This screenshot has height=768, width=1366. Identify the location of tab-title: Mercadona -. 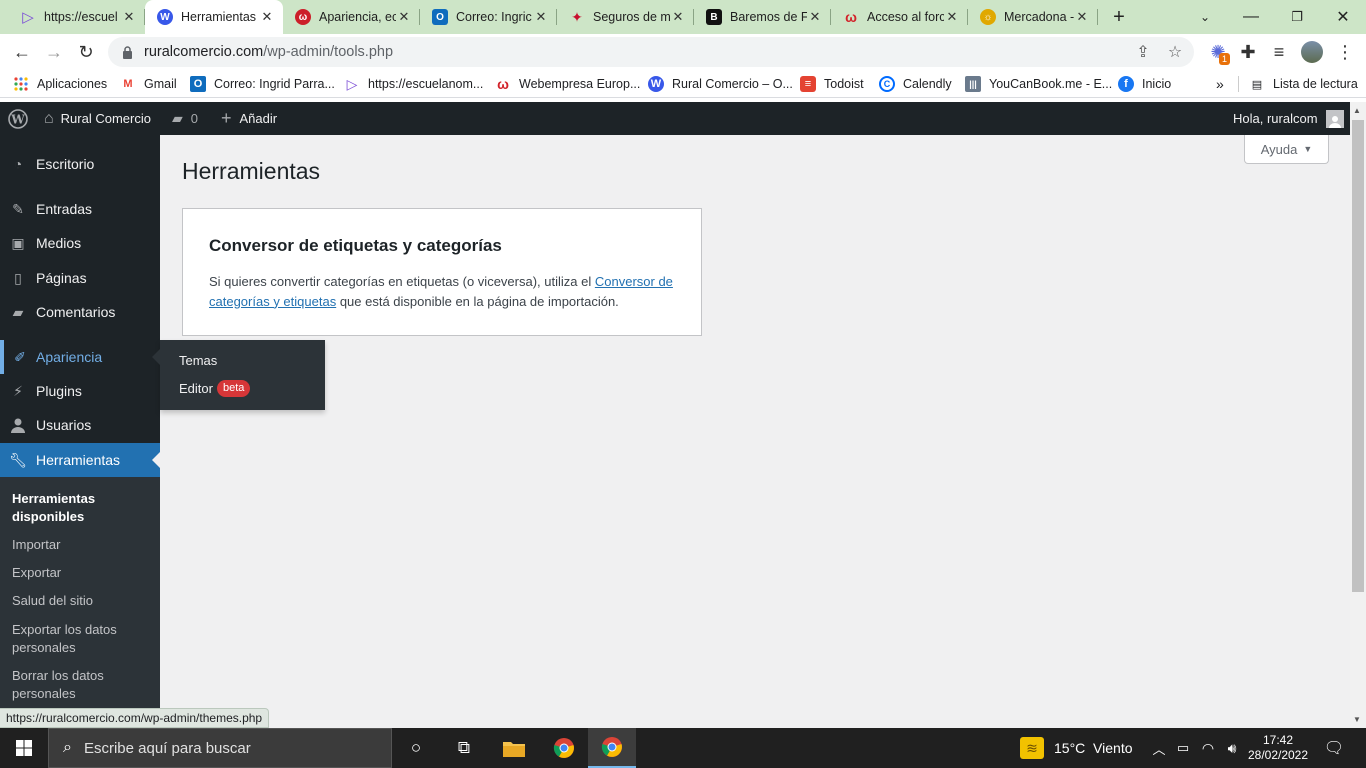
(1039, 17).